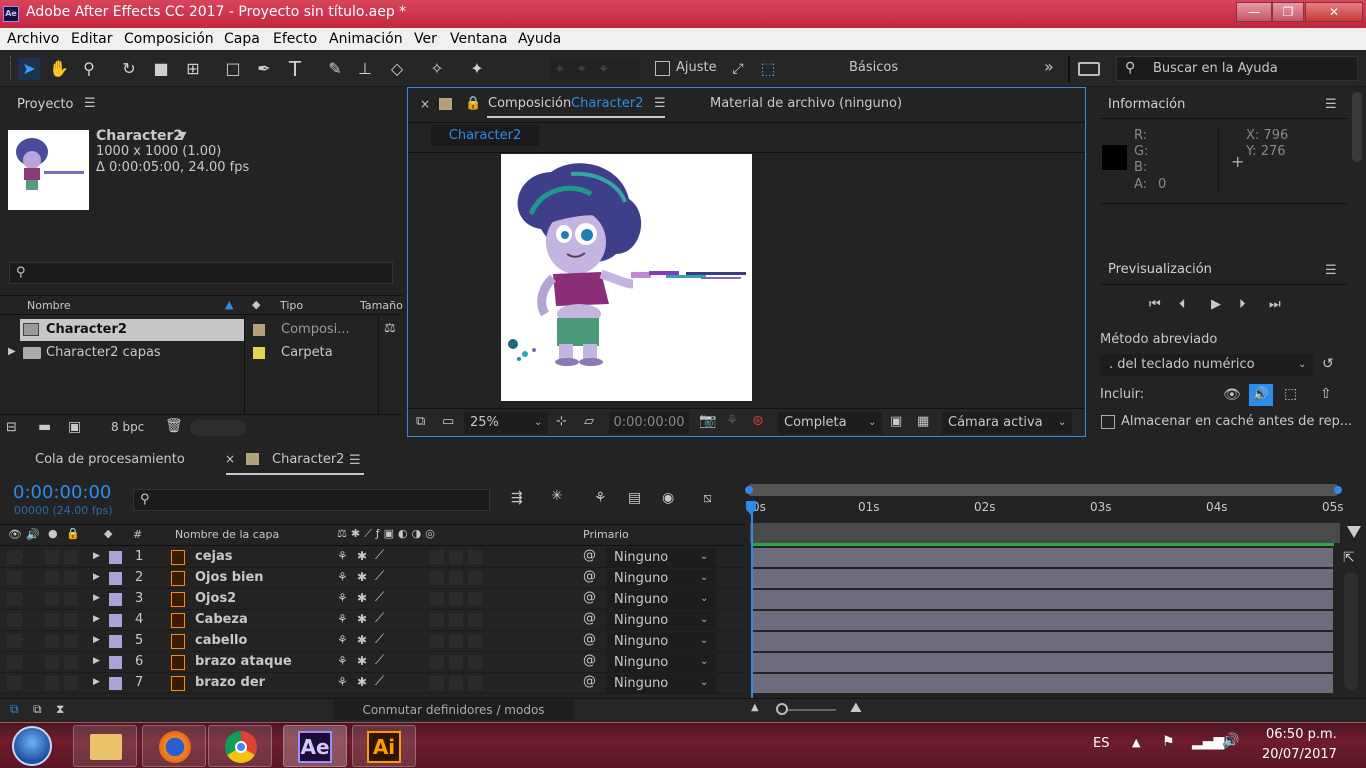 Image resolution: width=1366 pixels, height=768 pixels. What do you see at coordinates (1328, 364) in the screenshot?
I see `reset-icon: ↺` at bounding box center [1328, 364].